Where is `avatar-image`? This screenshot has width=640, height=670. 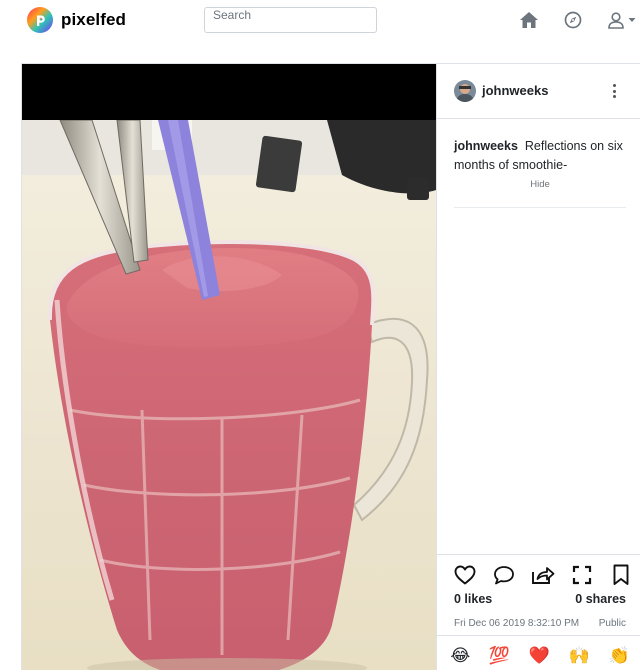
avatar-image is located at coordinates (465, 91).